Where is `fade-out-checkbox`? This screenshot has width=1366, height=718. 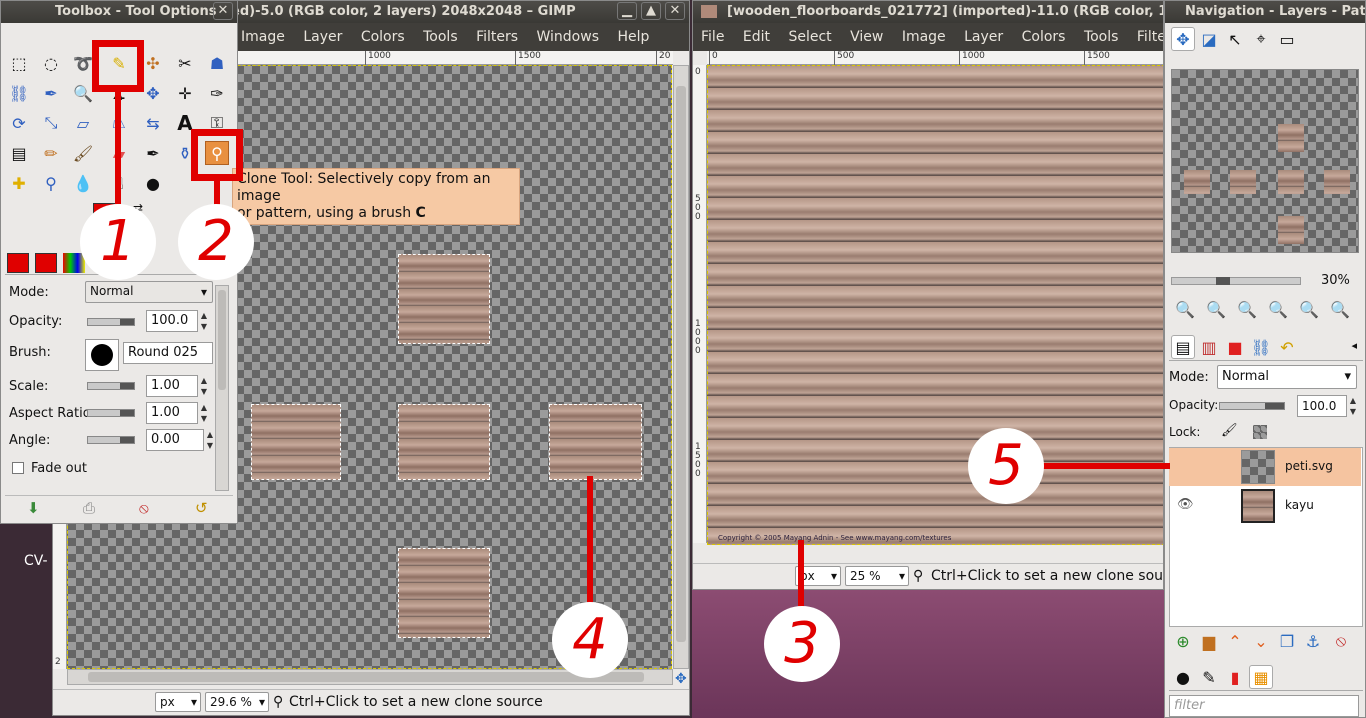
fade-out-checkbox is located at coordinates (18, 468).